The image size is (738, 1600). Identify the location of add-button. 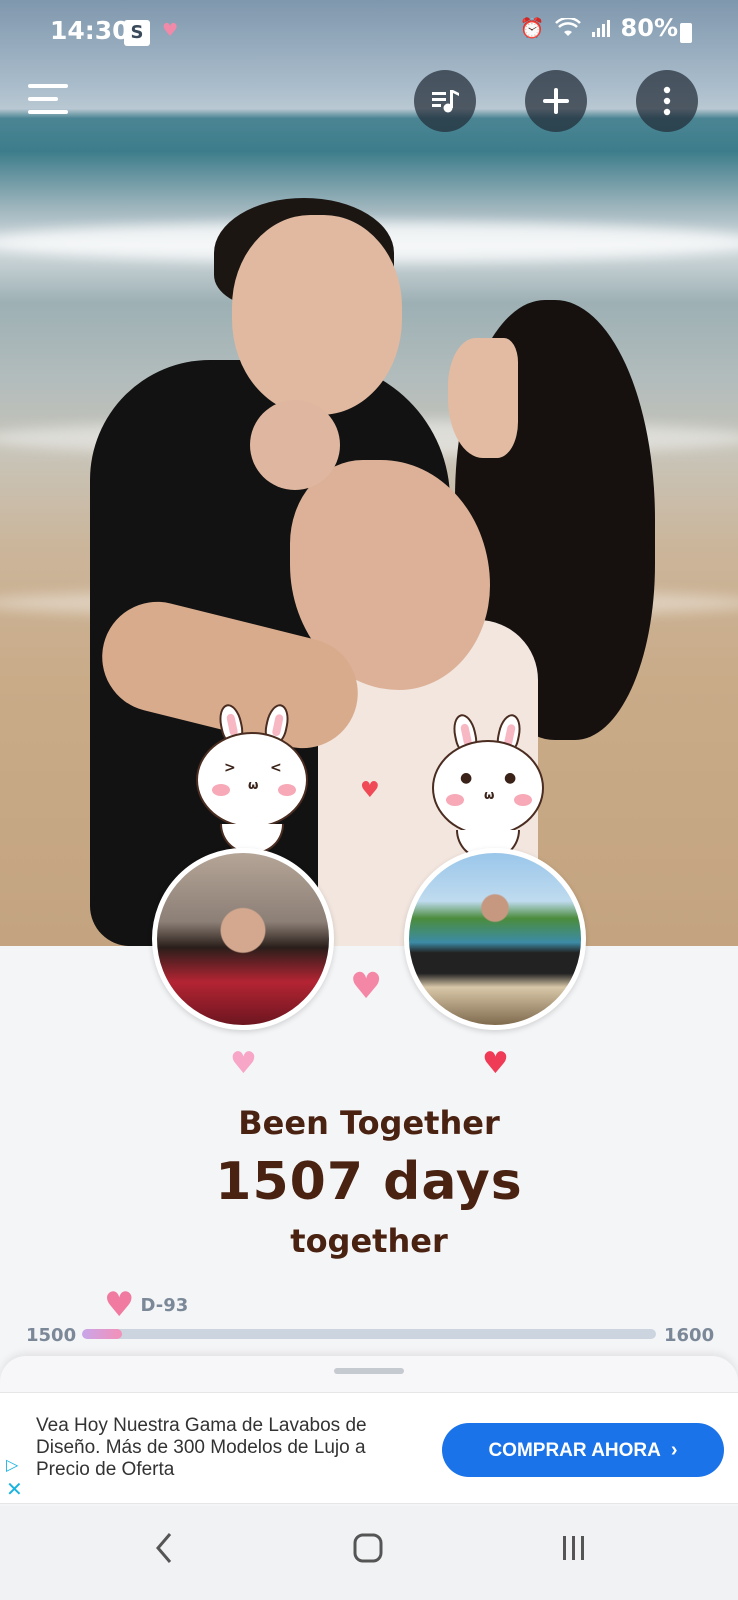
(556, 101).